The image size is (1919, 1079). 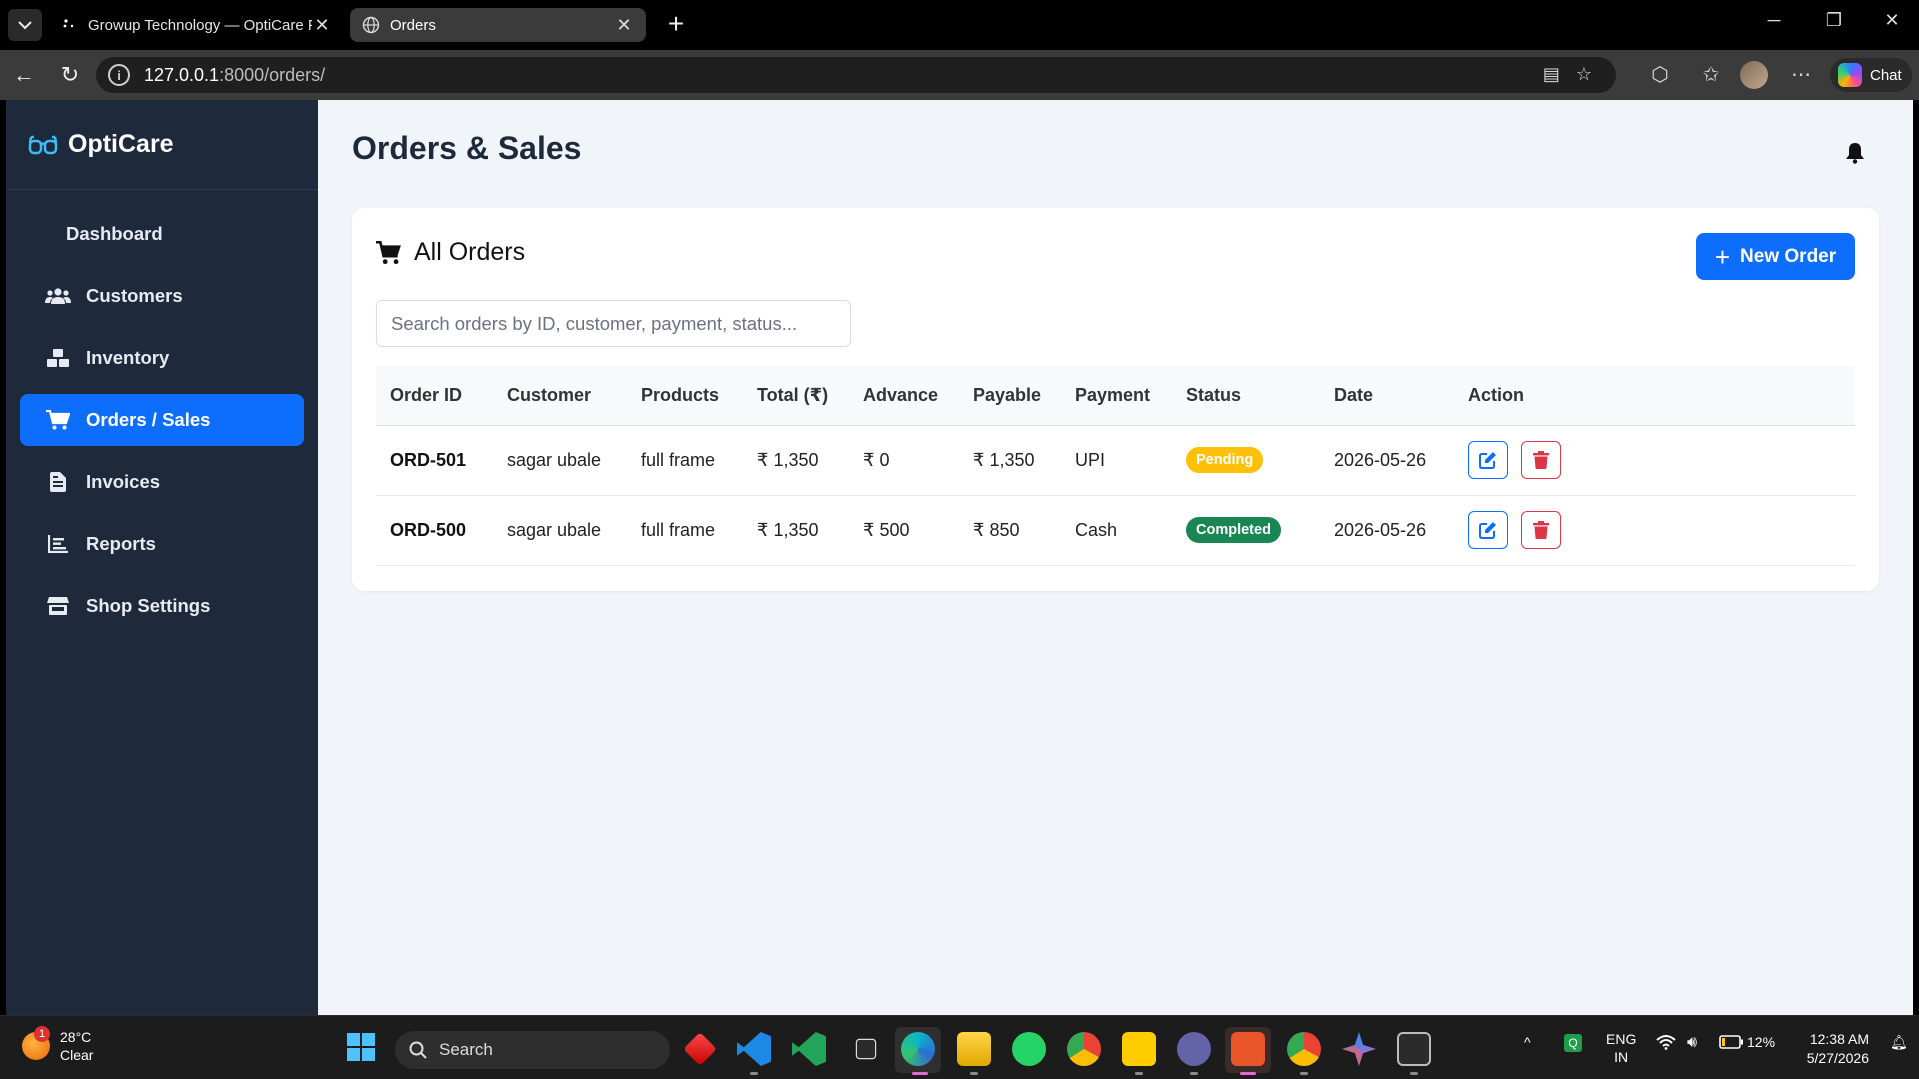 I want to click on file-invoice-icon, so click(x=58, y=482).